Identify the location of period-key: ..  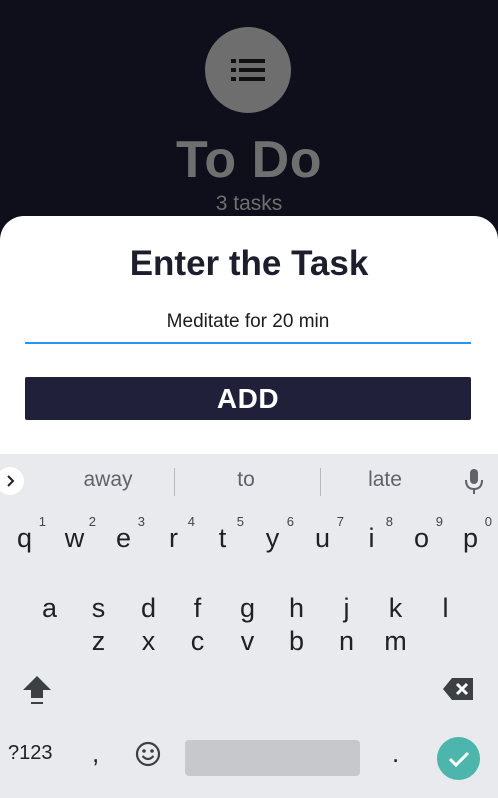
(395, 753).